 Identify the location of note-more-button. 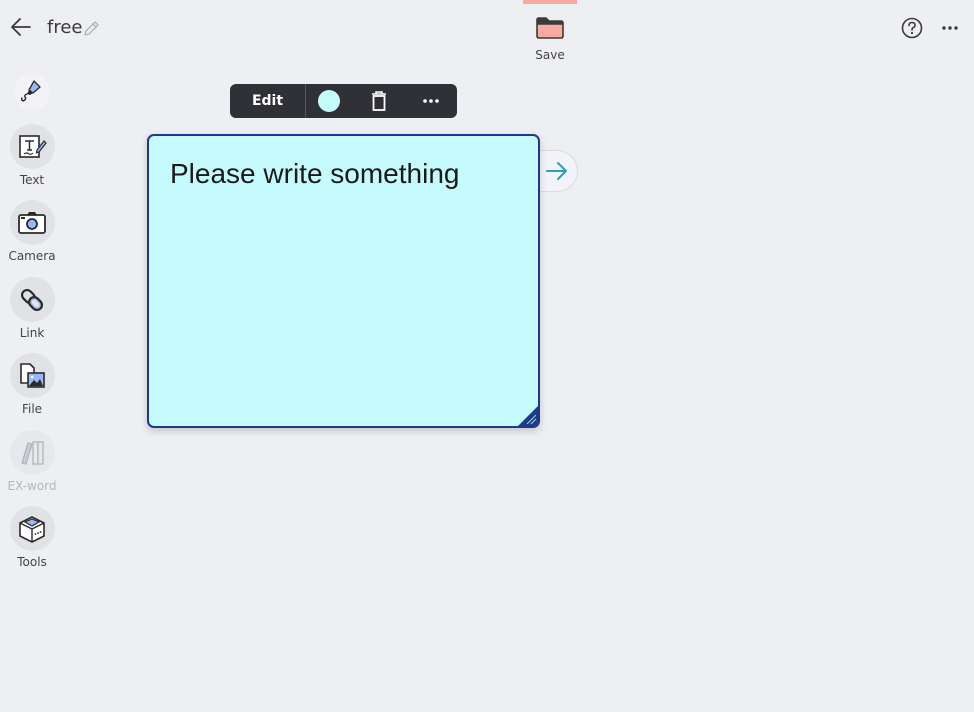
(431, 101).